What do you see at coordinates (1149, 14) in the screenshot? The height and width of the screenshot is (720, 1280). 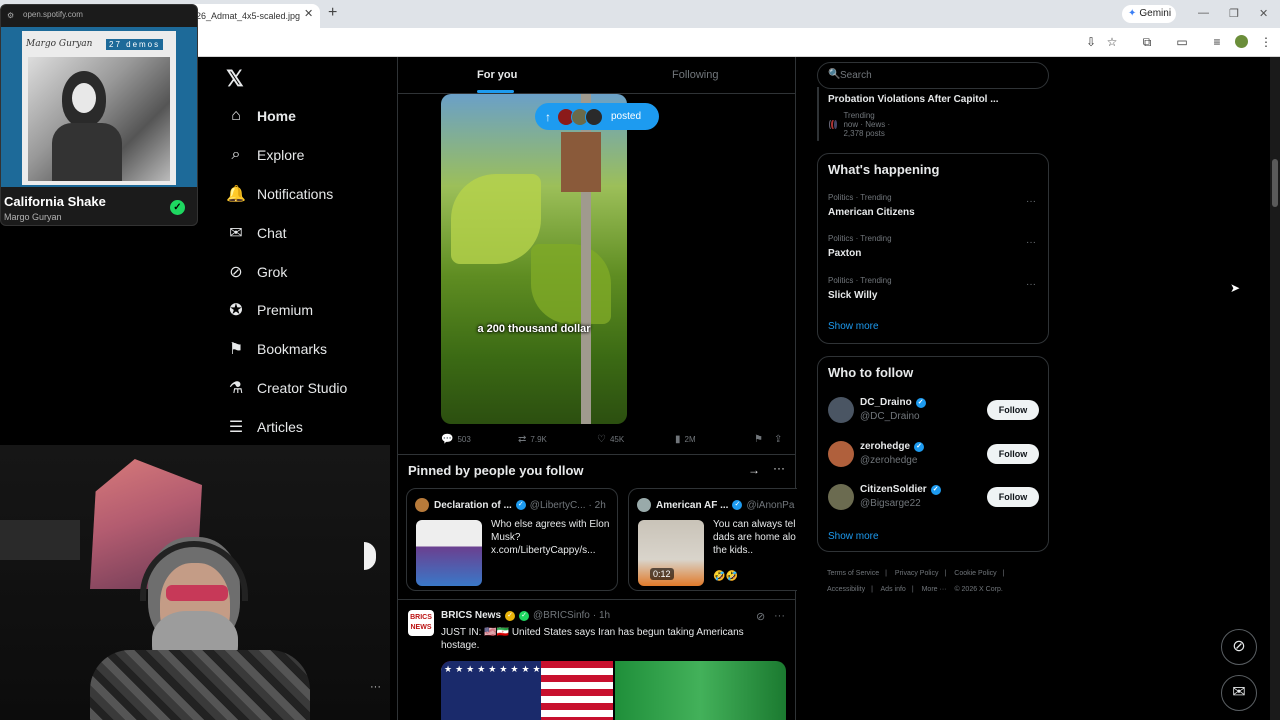 I see `gemini-button: ✦ Gemini` at bounding box center [1149, 14].